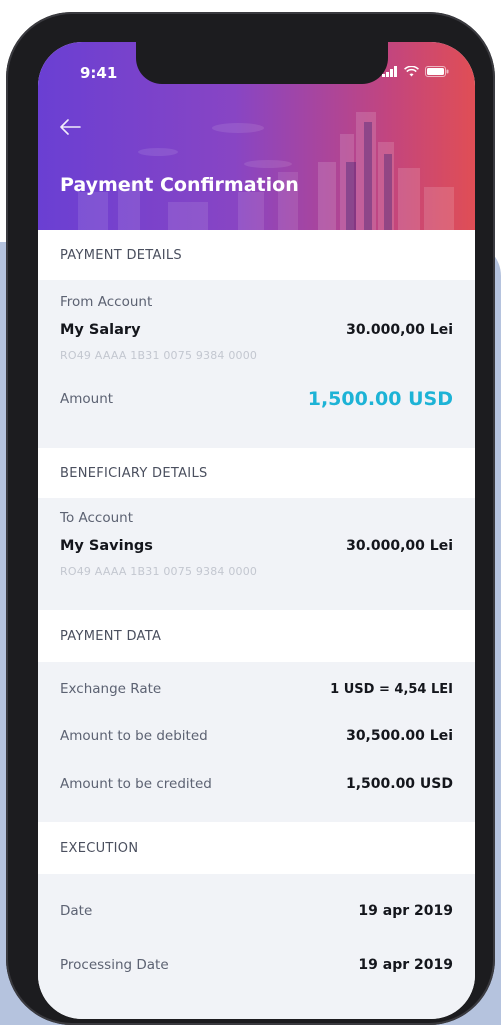 Image resolution: width=501 pixels, height=1025 pixels. I want to click on to-account-label: To Account, so click(97, 518).